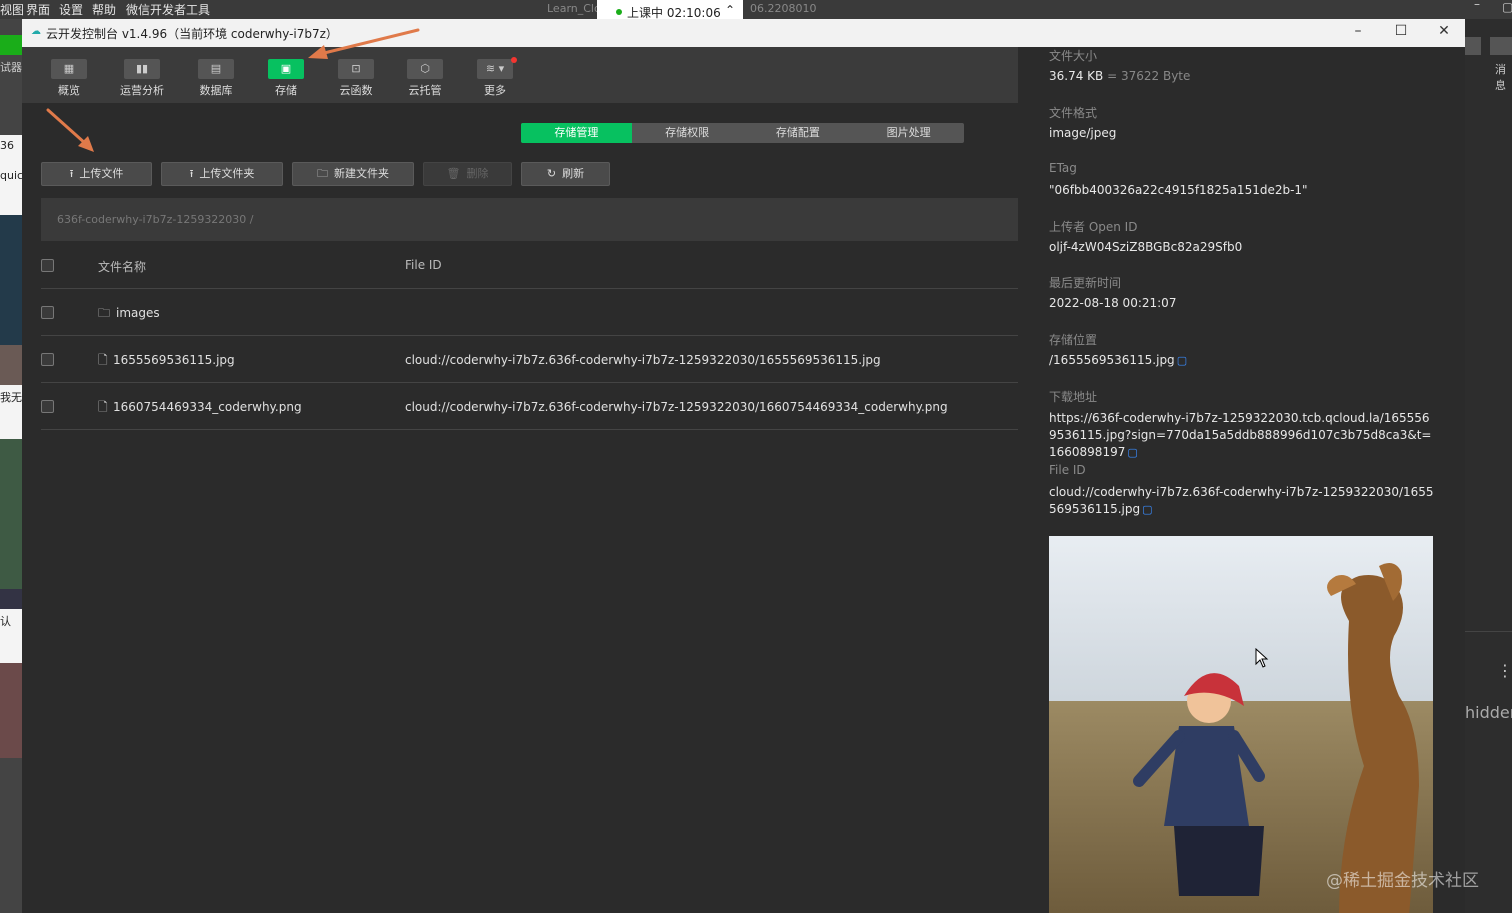 This screenshot has width=1512, height=913. Describe the element at coordinates (551, 173) in the screenshot. I see `refresh-icon: ↻` at that location.